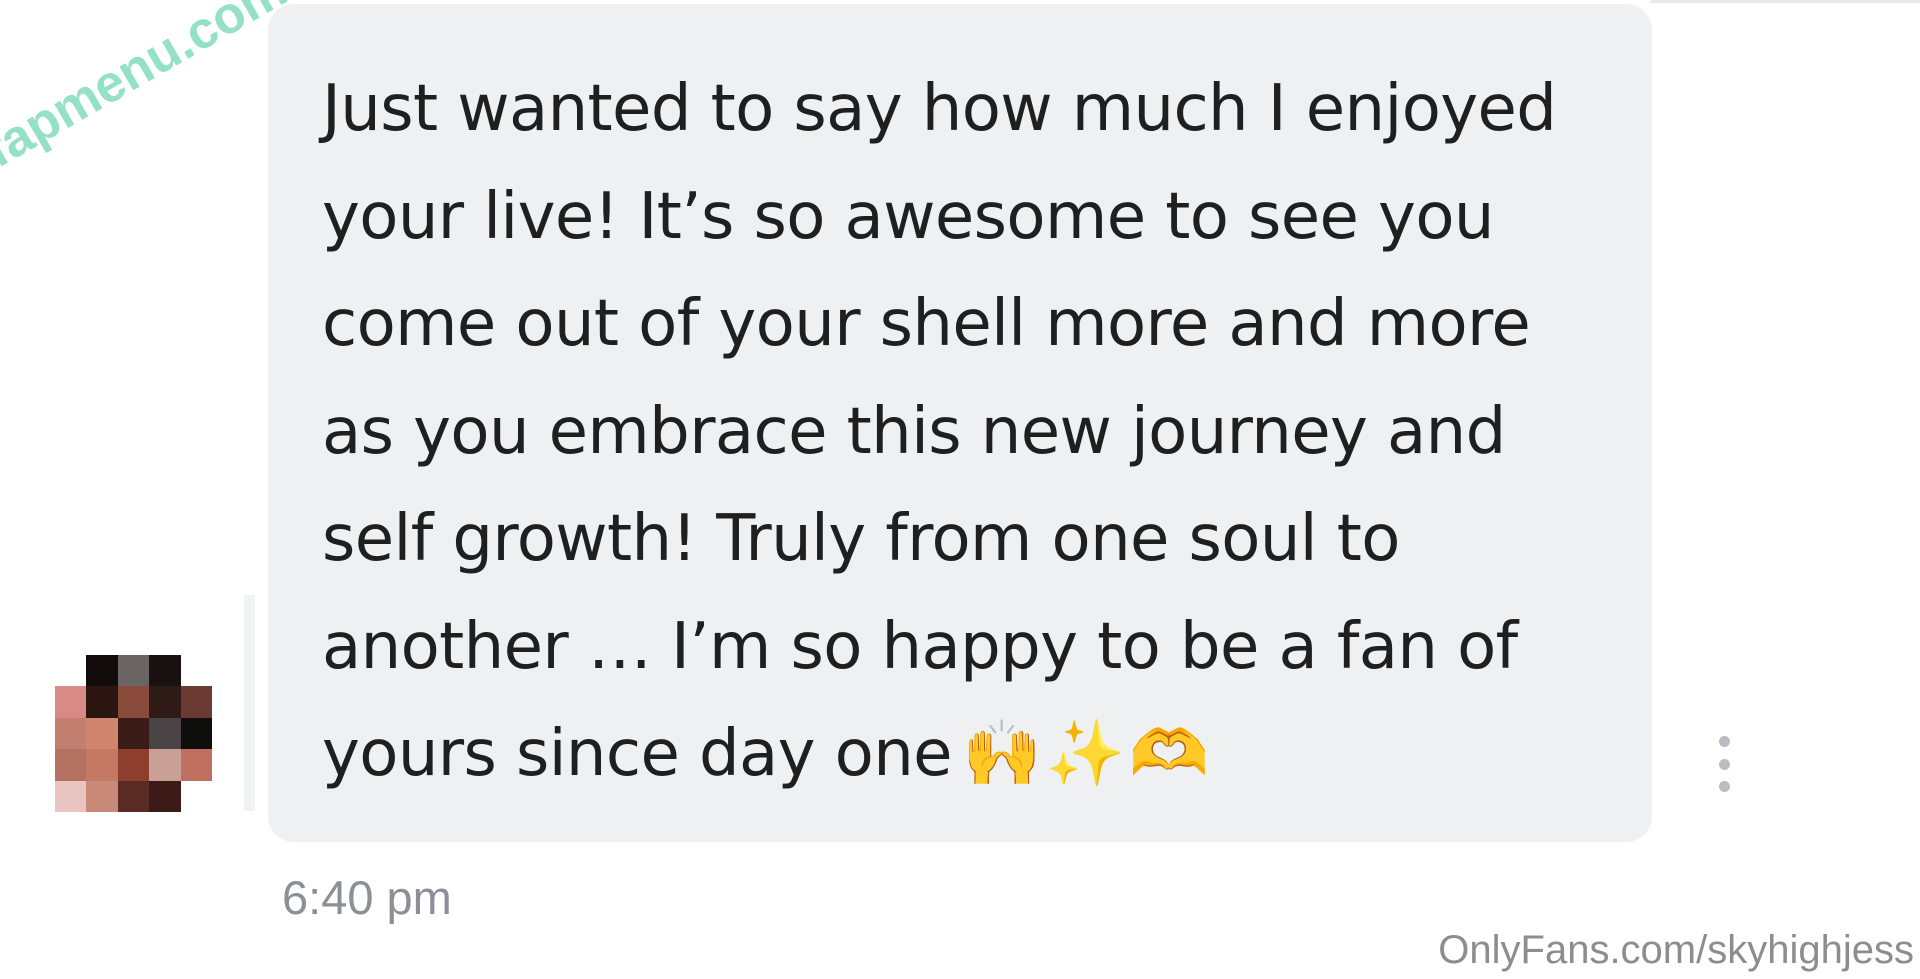 The image size is (1920, 979). I want to click on kebab-menu-icon, so click(1724, 764).